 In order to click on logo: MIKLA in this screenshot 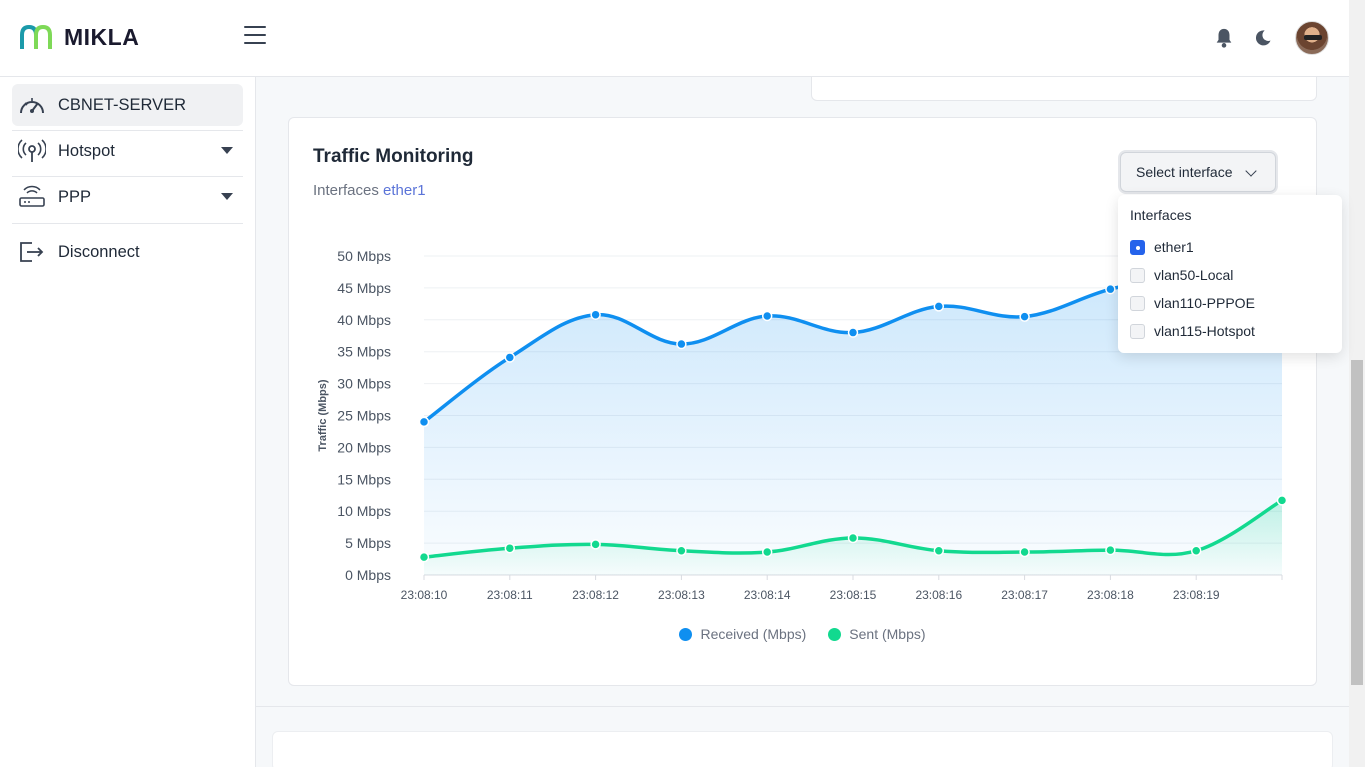, I will do `click(79, 37)`.